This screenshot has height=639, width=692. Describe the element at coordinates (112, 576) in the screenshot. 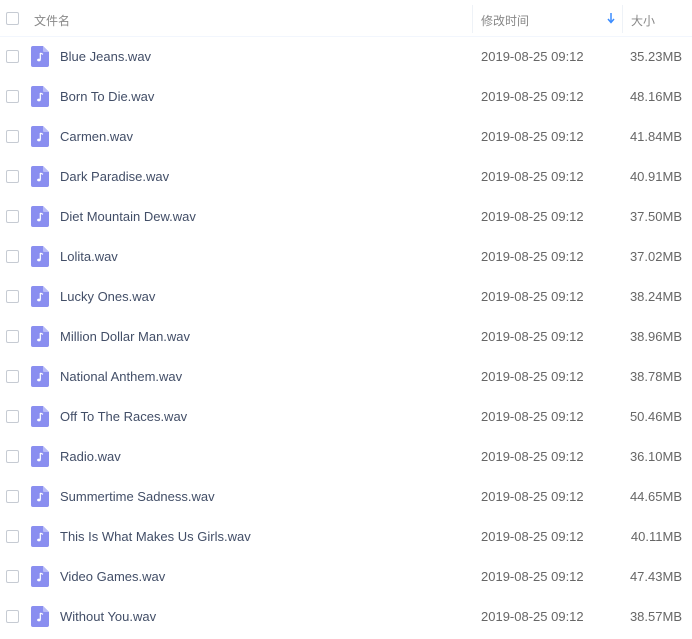

I see `file-name: Video Games.wav` at that location.